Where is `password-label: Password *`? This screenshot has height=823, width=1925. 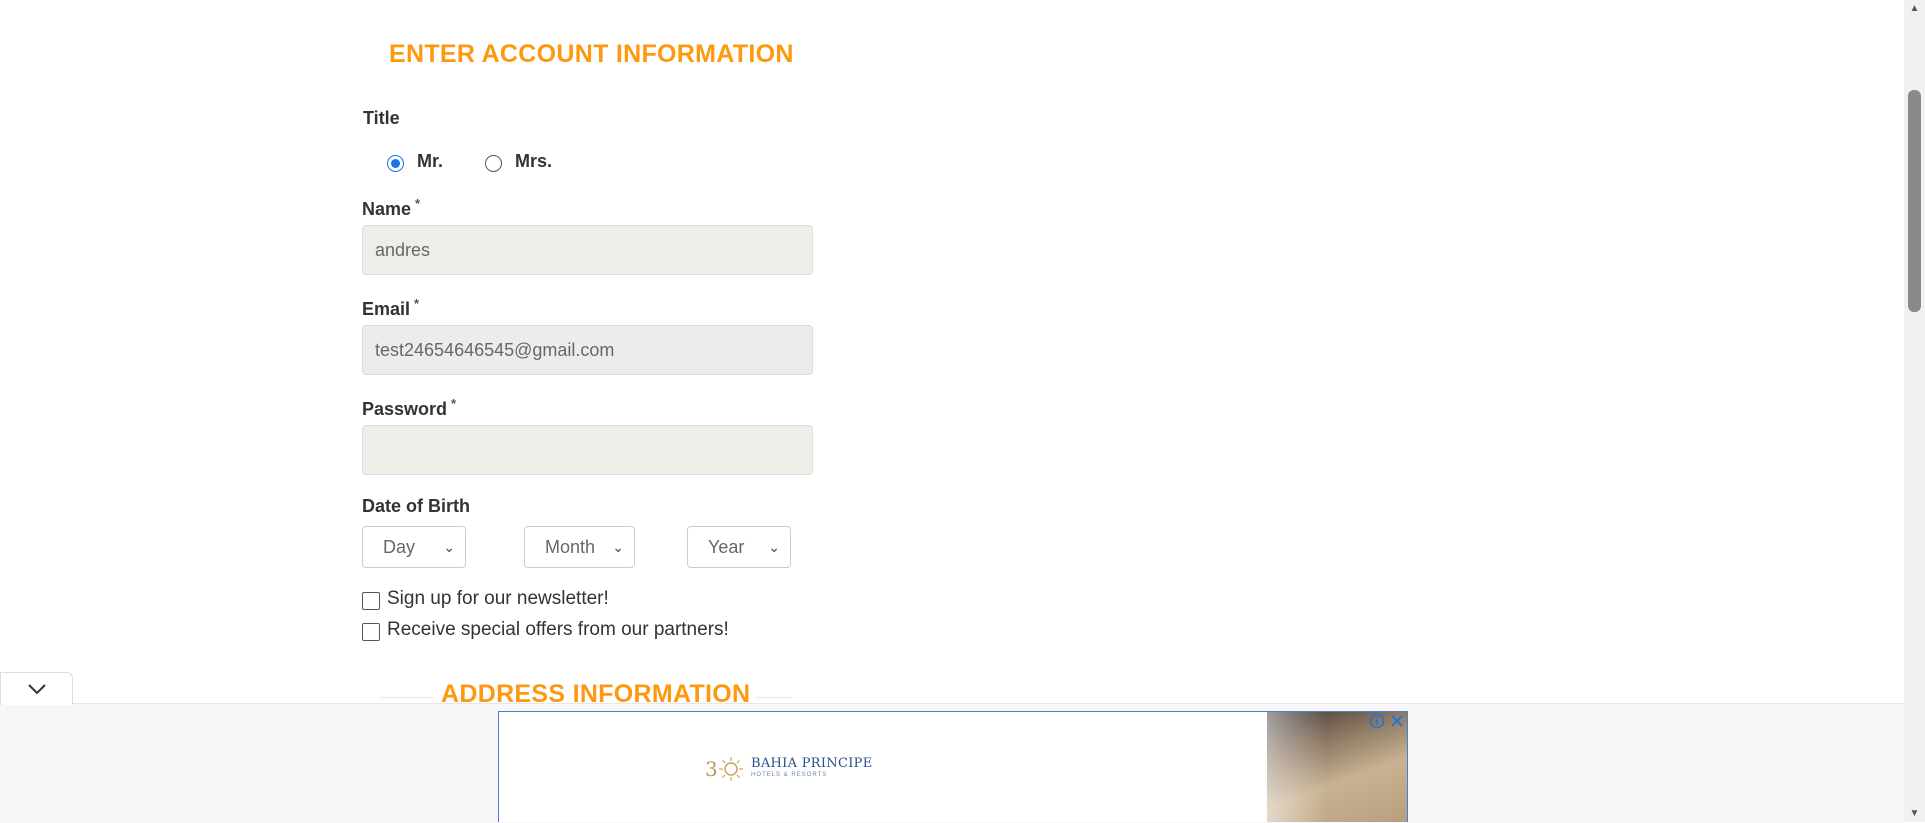 password-label: Password * is located at coordinates (409, 408).